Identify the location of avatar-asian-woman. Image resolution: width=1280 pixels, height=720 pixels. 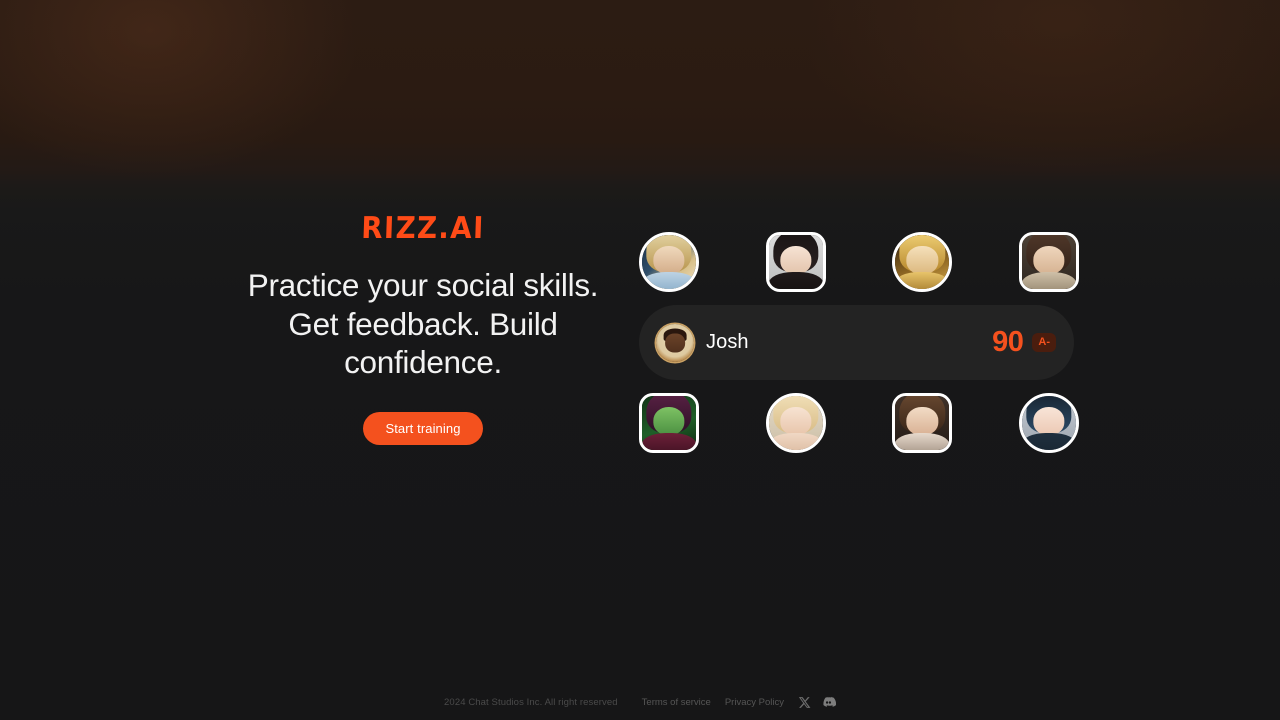
(795, 262).